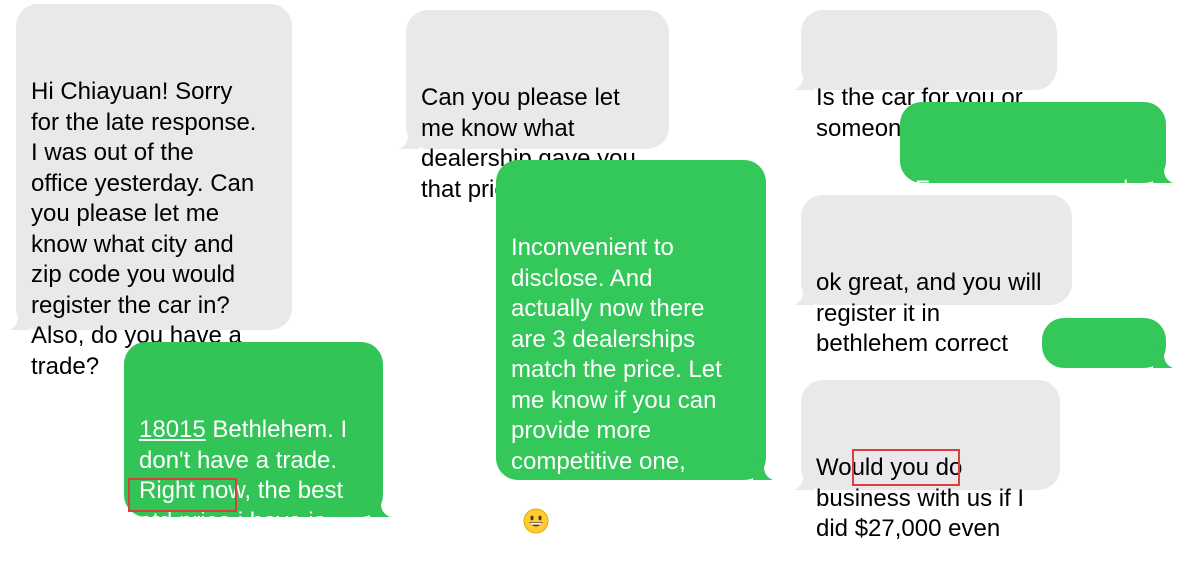 The height and width of the screenshot is (568, 1188). What do you see at coordinates (898, 528) in the screenshot?
I see `price-text: $27,000` at bounding box center [898, 528].